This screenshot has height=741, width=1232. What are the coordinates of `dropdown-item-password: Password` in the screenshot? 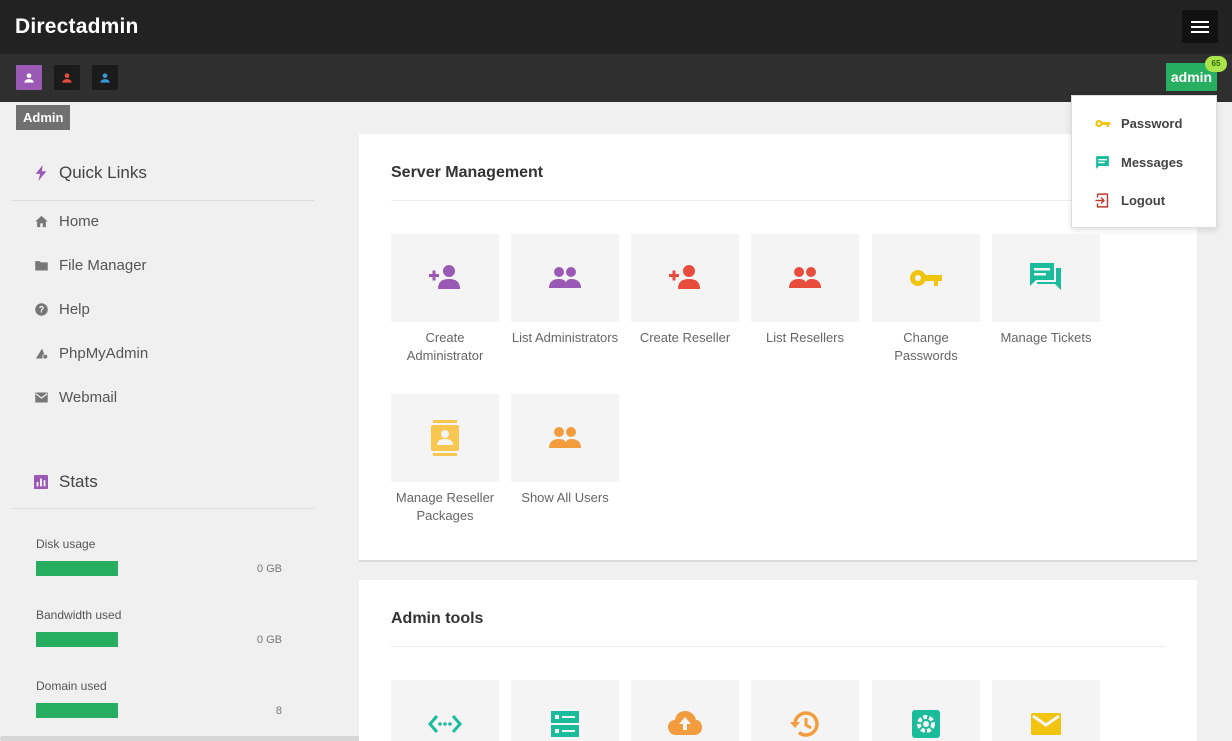 It's located at (1138, 123).